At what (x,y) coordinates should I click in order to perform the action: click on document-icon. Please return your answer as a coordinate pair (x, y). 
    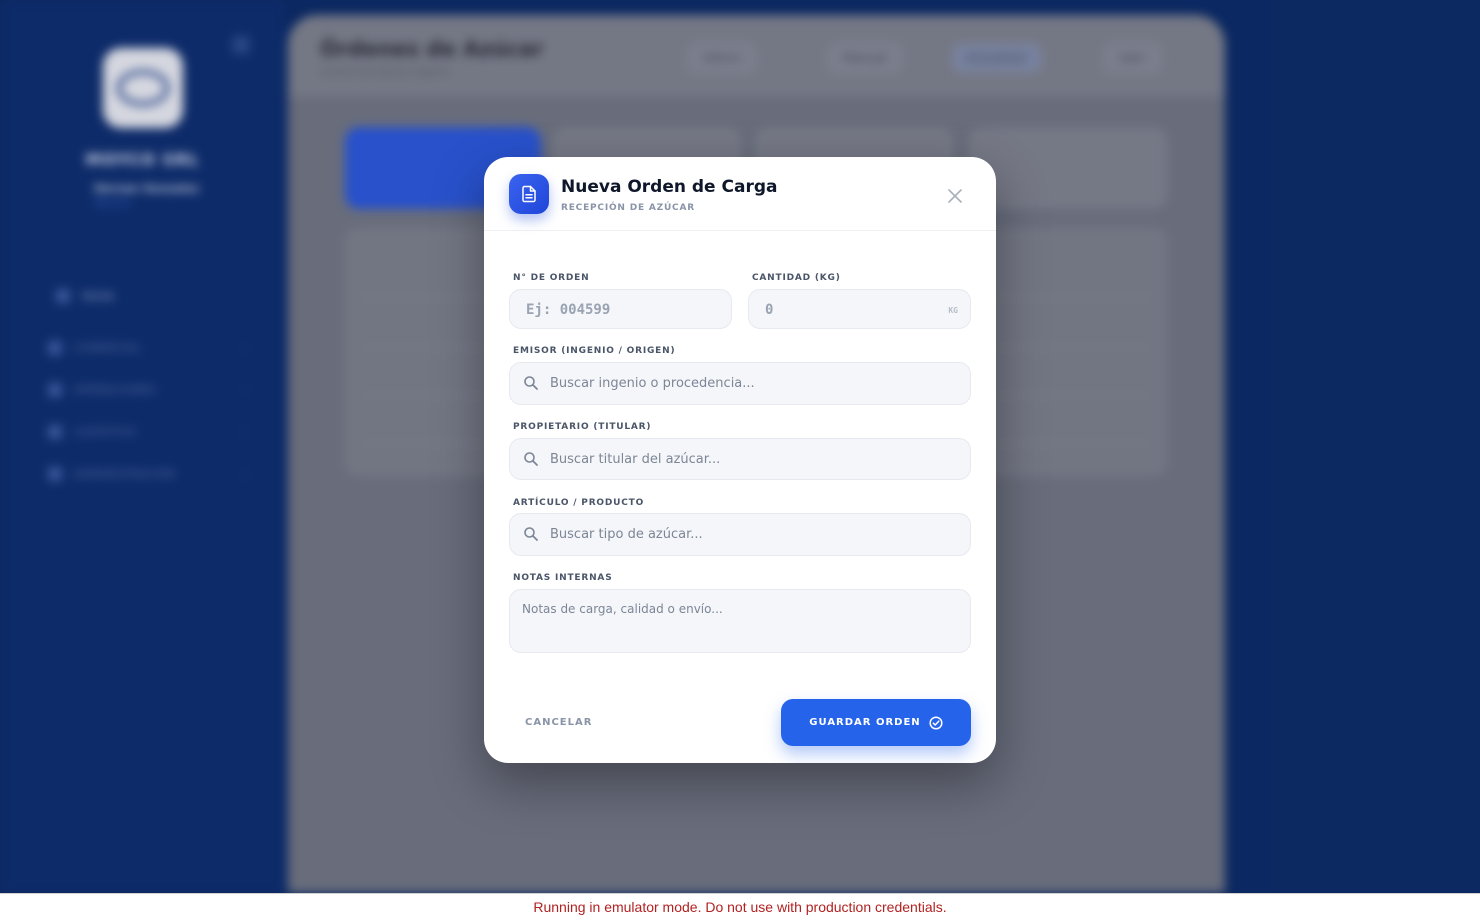
    Looking at the image, I should click on (529, 194).